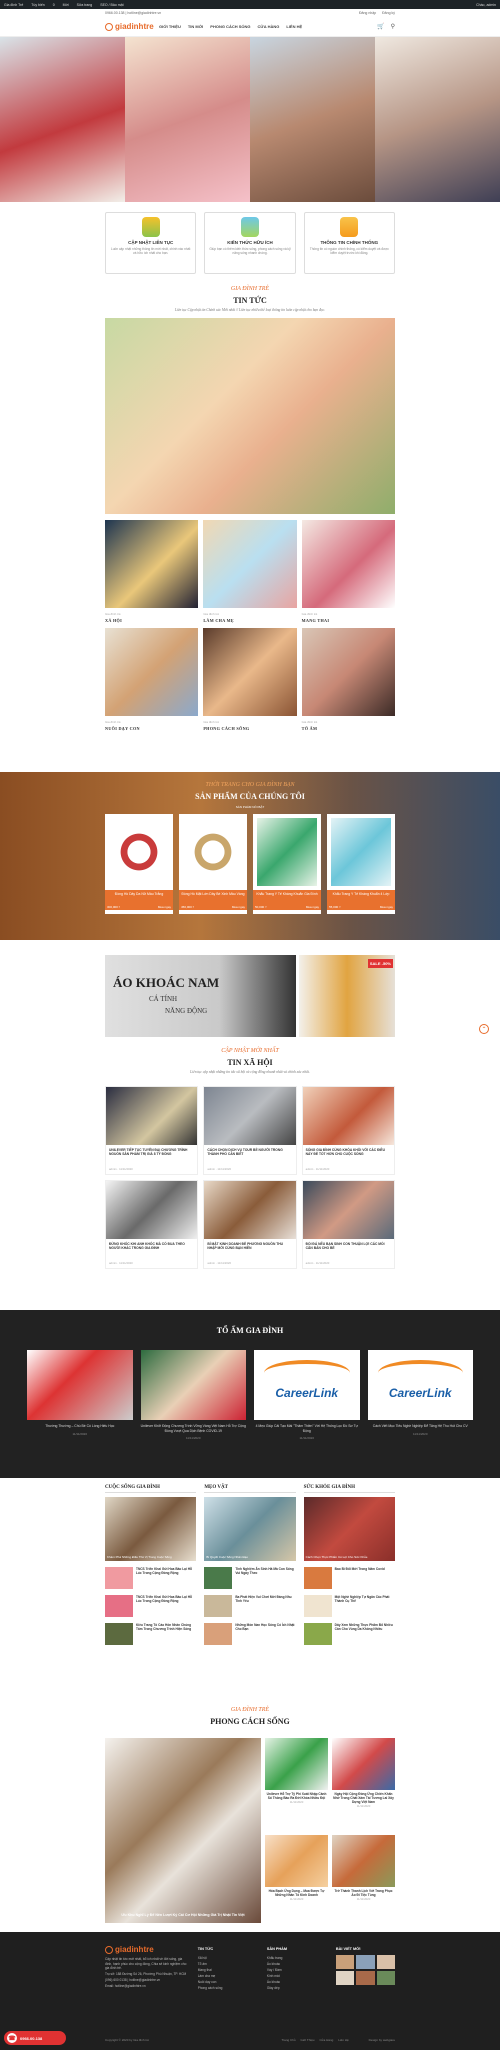  I want to click on jacket-banner: ÁO KHOÁC NAM CÁ TÍNH NĂNG ĐỘNG, so click(201, 996).